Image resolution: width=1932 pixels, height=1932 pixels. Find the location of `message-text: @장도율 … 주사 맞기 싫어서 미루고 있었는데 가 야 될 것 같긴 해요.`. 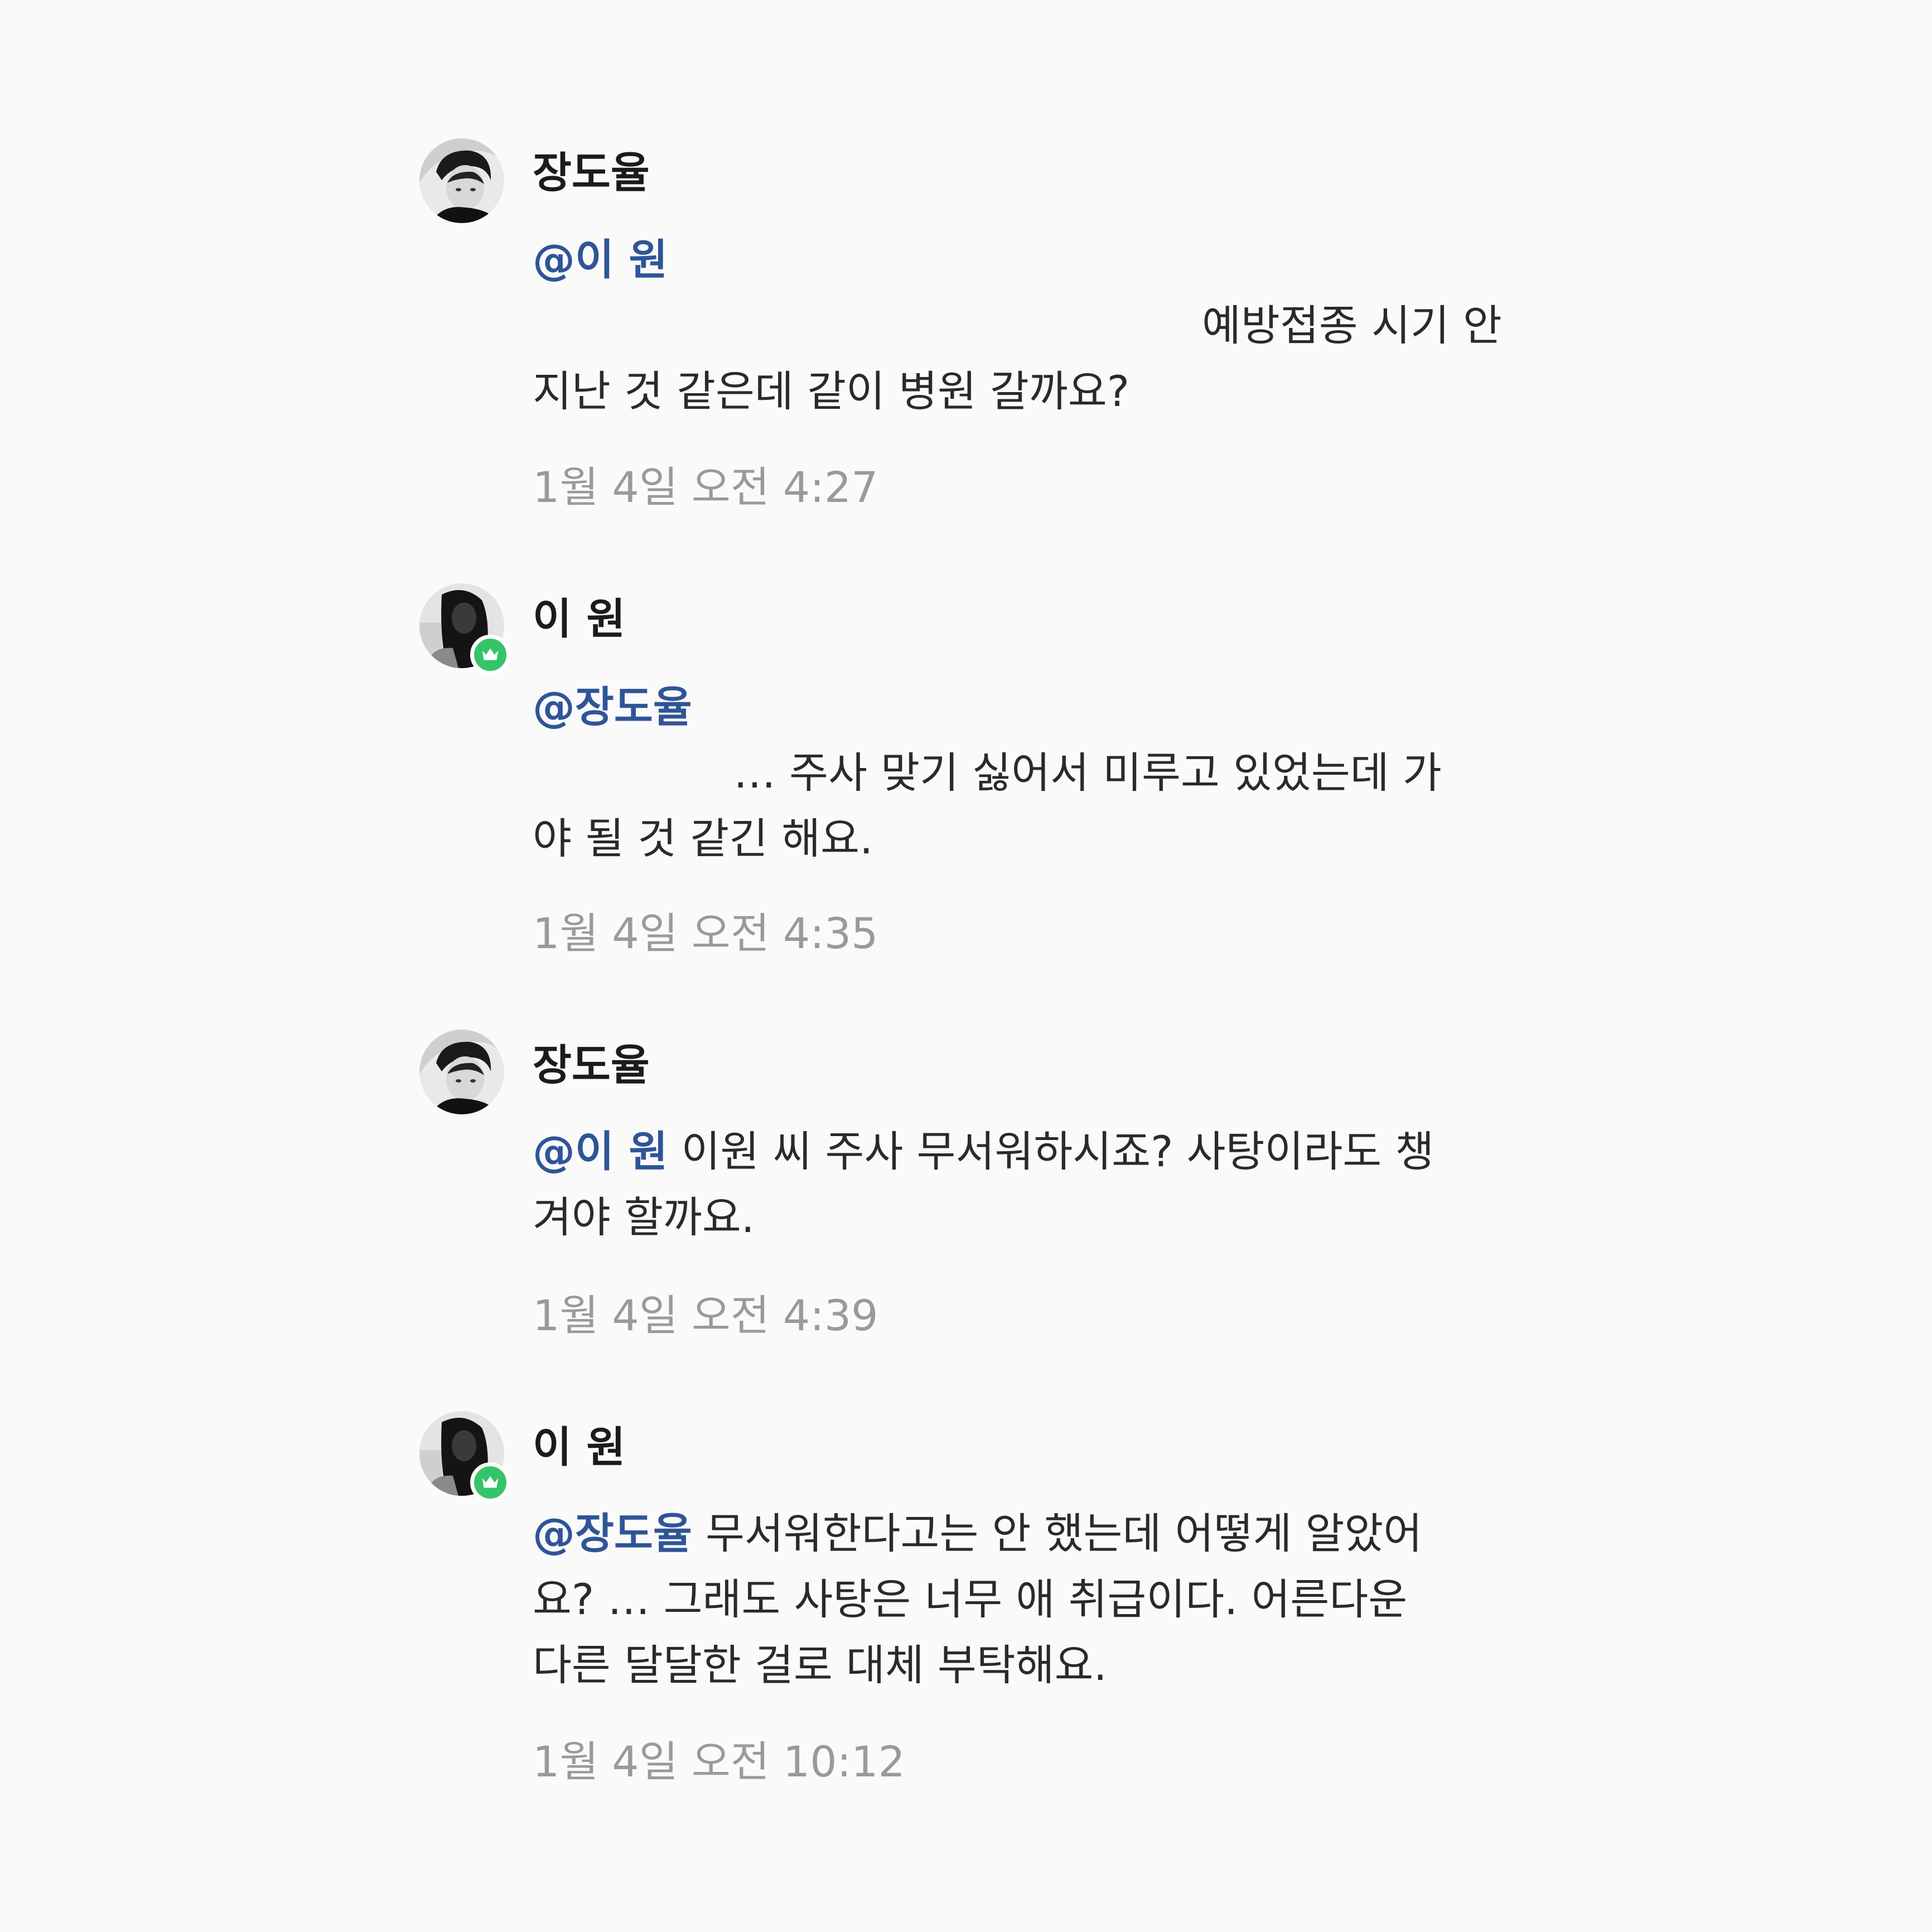

message-text: @장도율 … 주사 맞기 싫어서 미루고 있었는데 가 야 될 것 같긴 해요. is located at coordinates (1035, 773).